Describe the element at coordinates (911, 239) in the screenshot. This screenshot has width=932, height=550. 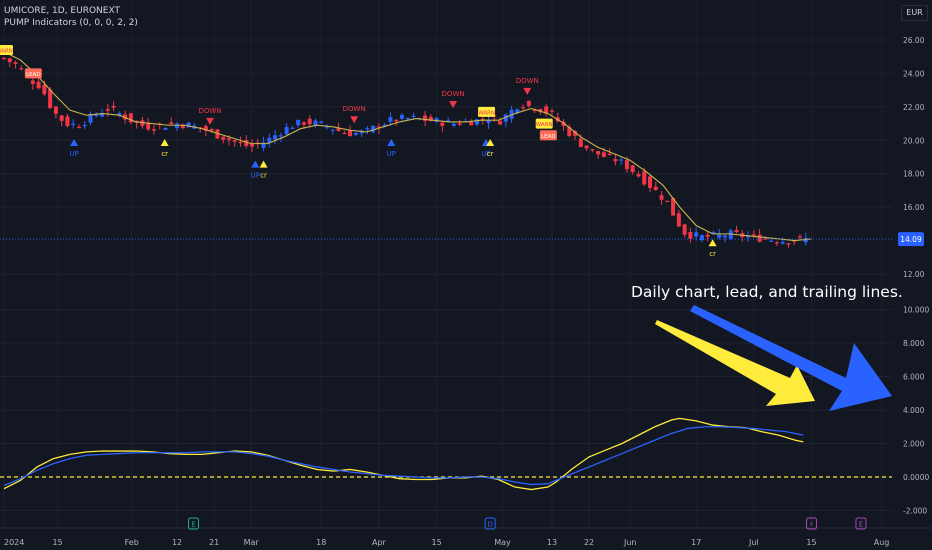
I see `last-price-label: 14.09` at that location.